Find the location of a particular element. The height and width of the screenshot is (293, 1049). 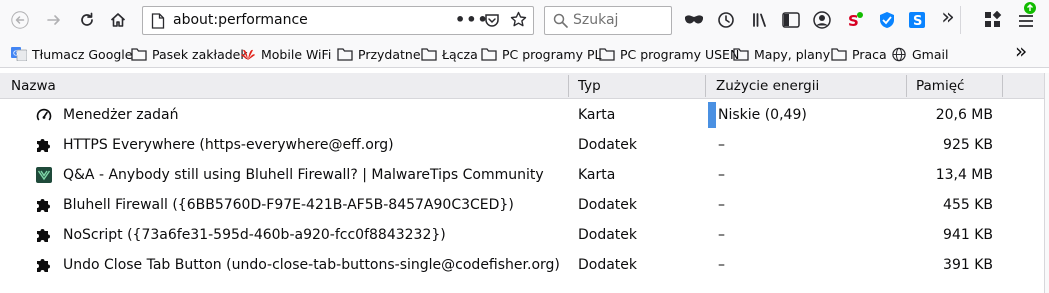

bookmark-folder: PC programy PL is located at coordinates (541, 54).